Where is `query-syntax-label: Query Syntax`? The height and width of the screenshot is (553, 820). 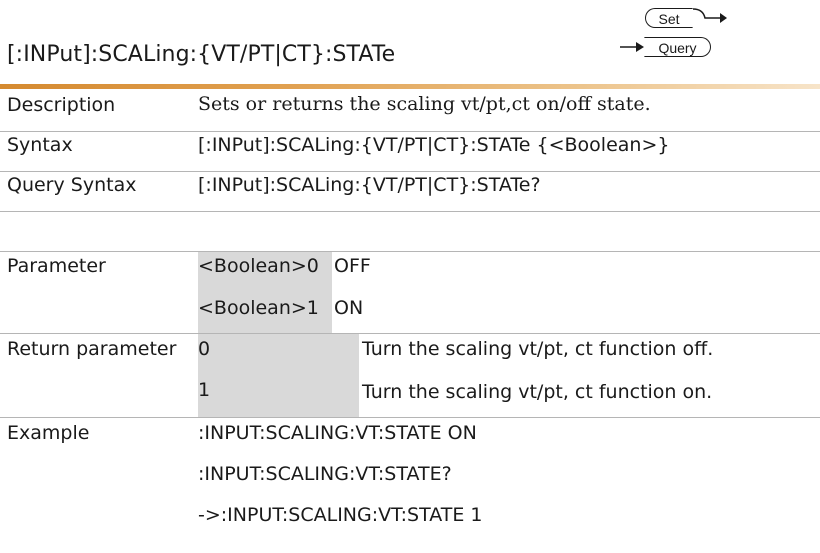
query-syntax-label: Query Syntax is located at coordinates (72, 185).